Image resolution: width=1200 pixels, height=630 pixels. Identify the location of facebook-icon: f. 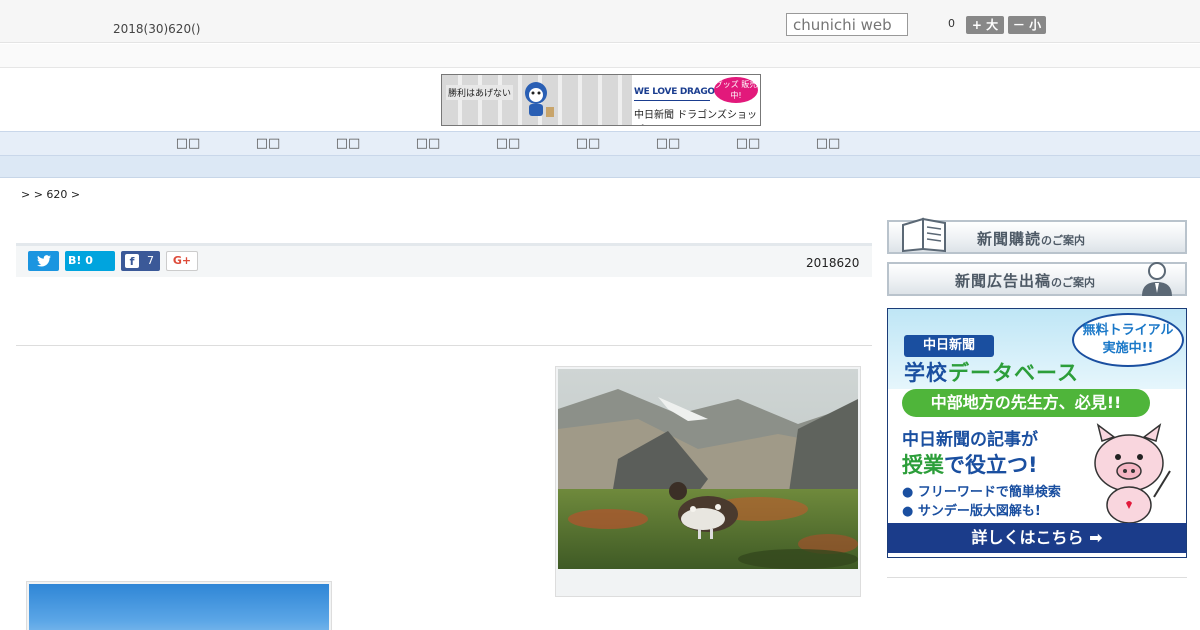
(132, 261).